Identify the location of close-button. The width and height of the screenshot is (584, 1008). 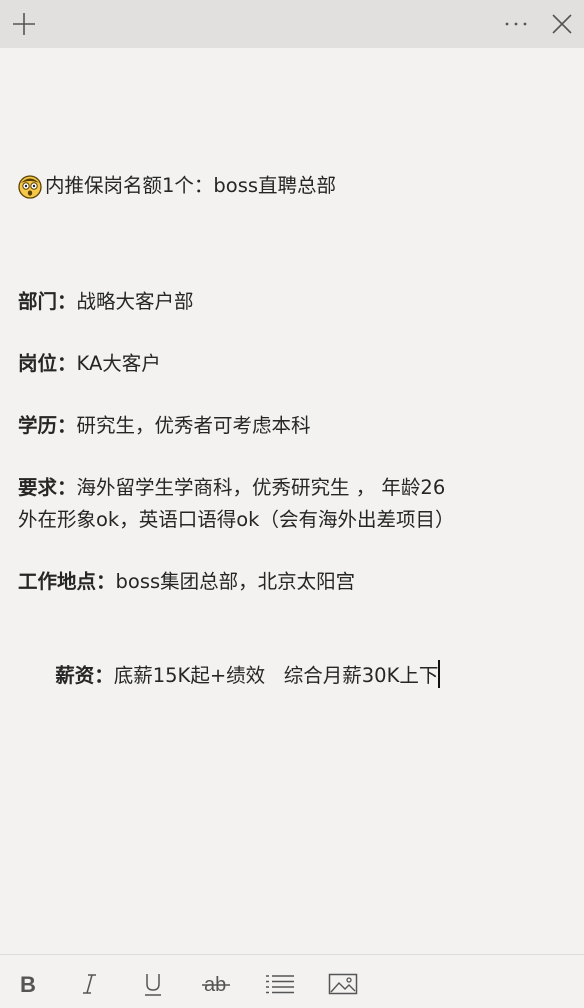
(562, 24).